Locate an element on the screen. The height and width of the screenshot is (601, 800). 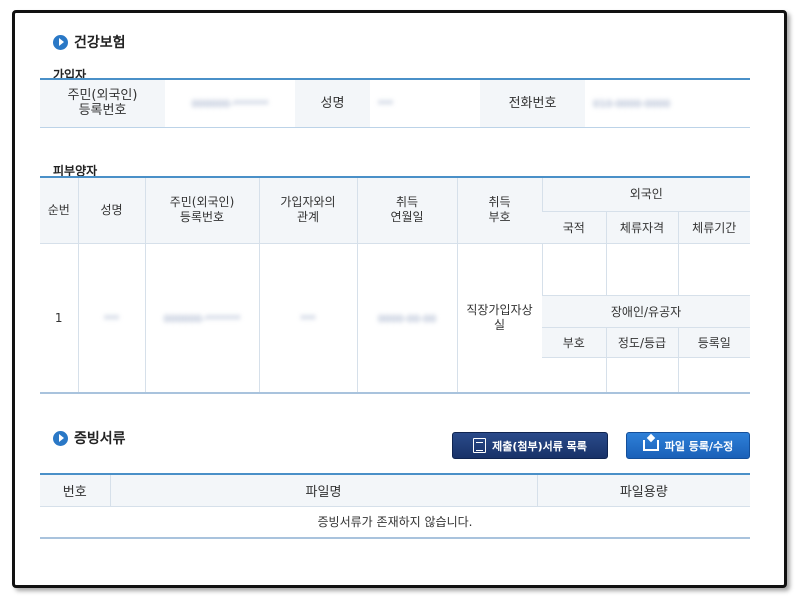
file-upload-button: 파일 등록/수정 is located at coordinates (688, 445).